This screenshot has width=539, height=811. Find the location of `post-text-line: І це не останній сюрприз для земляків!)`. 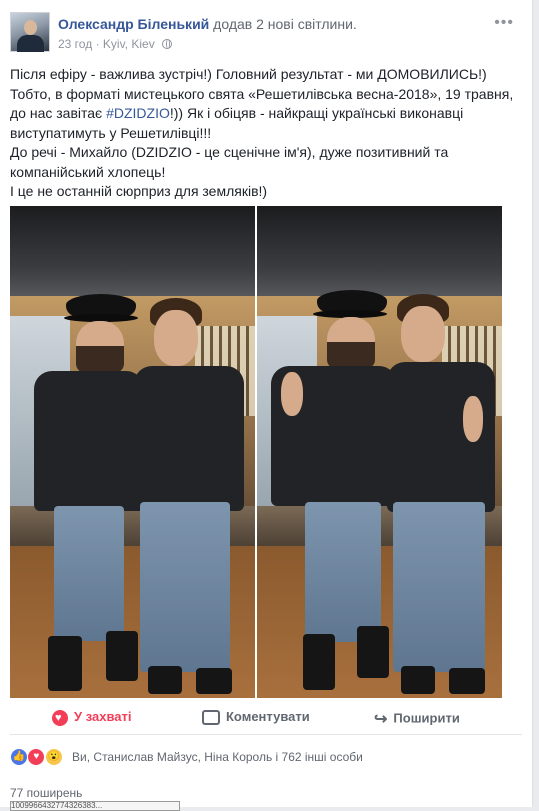

post-text-line: І це не останній сюрприз для земляків!) is located at coordinates (139, 191).